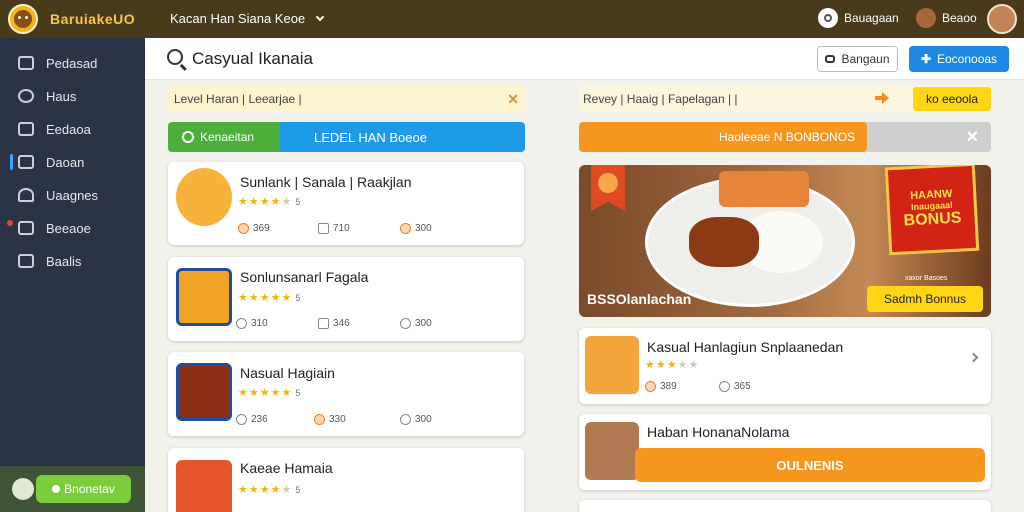 The width and height of the screenshot is (1024, 512). Describe the element at coordinates (83, 489) in the screenshot. I see `sidebar-action-button: Bnonetav` at that location.